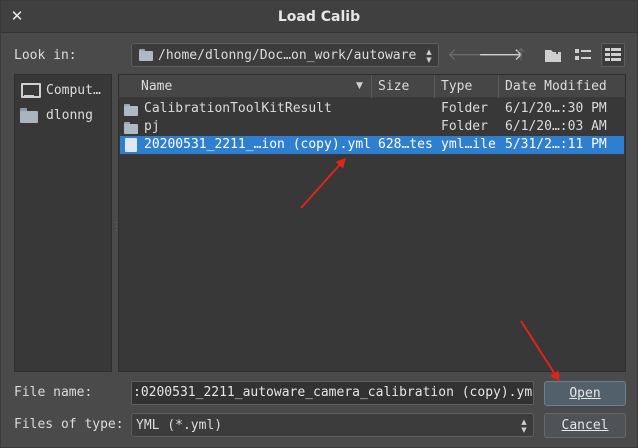 The image size is (638, 448). What do you see at coordinates (116, 227) in the screenshot?
I see `splitter-handle: · · ·` at bounding box center [116, 227].